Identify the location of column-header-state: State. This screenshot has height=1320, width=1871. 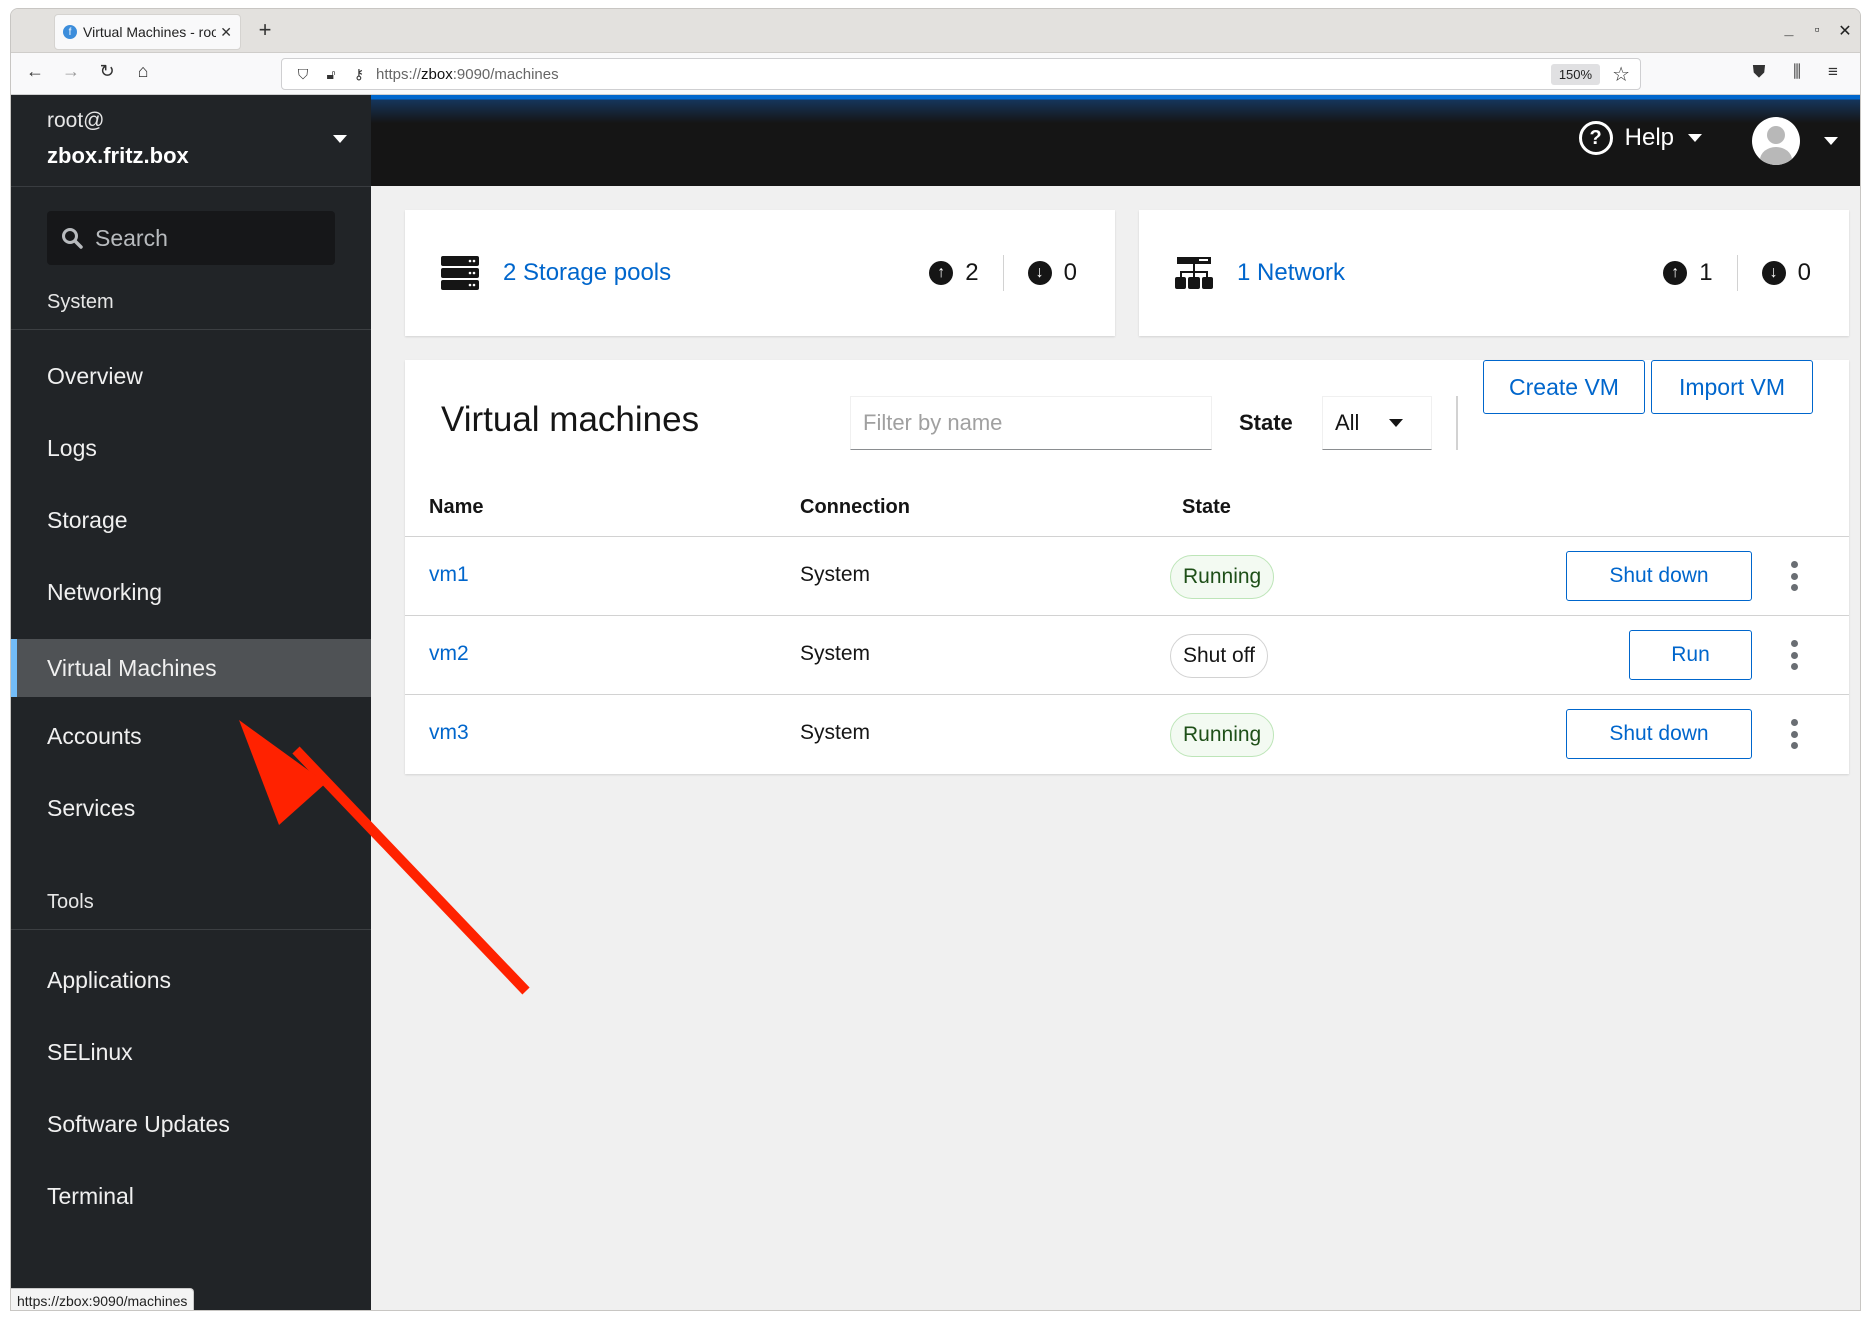
(1206, 507).